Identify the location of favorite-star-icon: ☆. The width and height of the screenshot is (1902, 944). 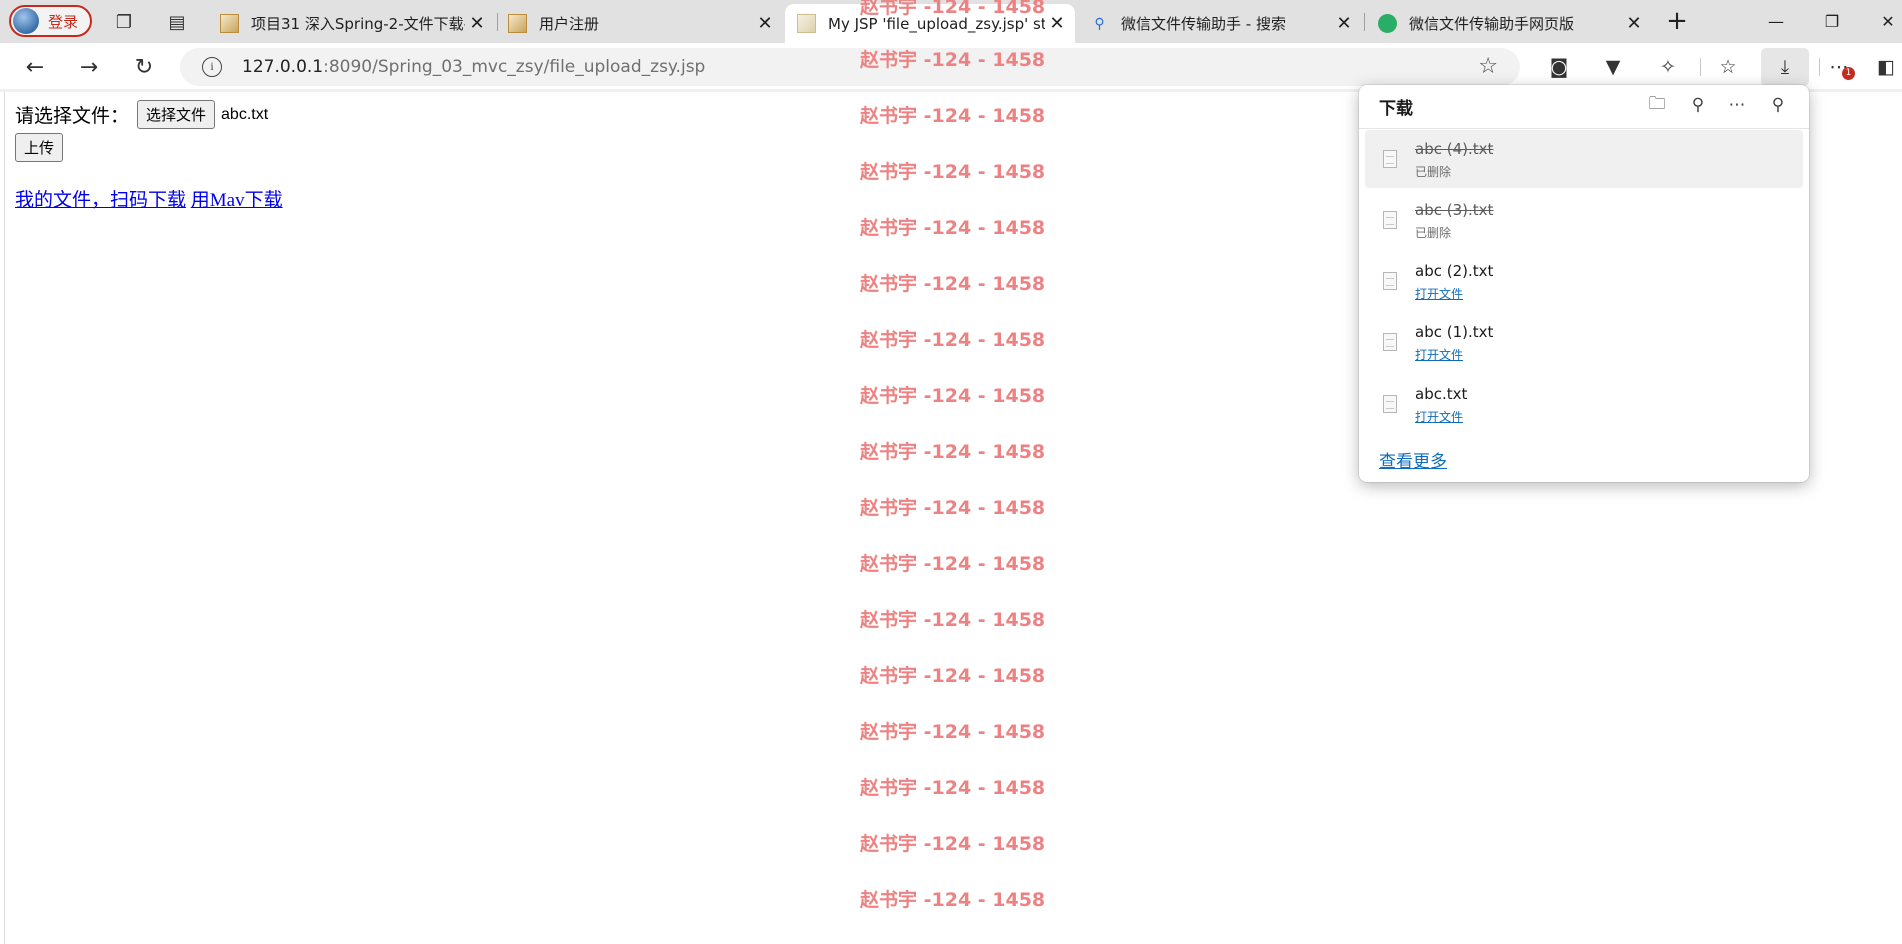
(1488, 66).